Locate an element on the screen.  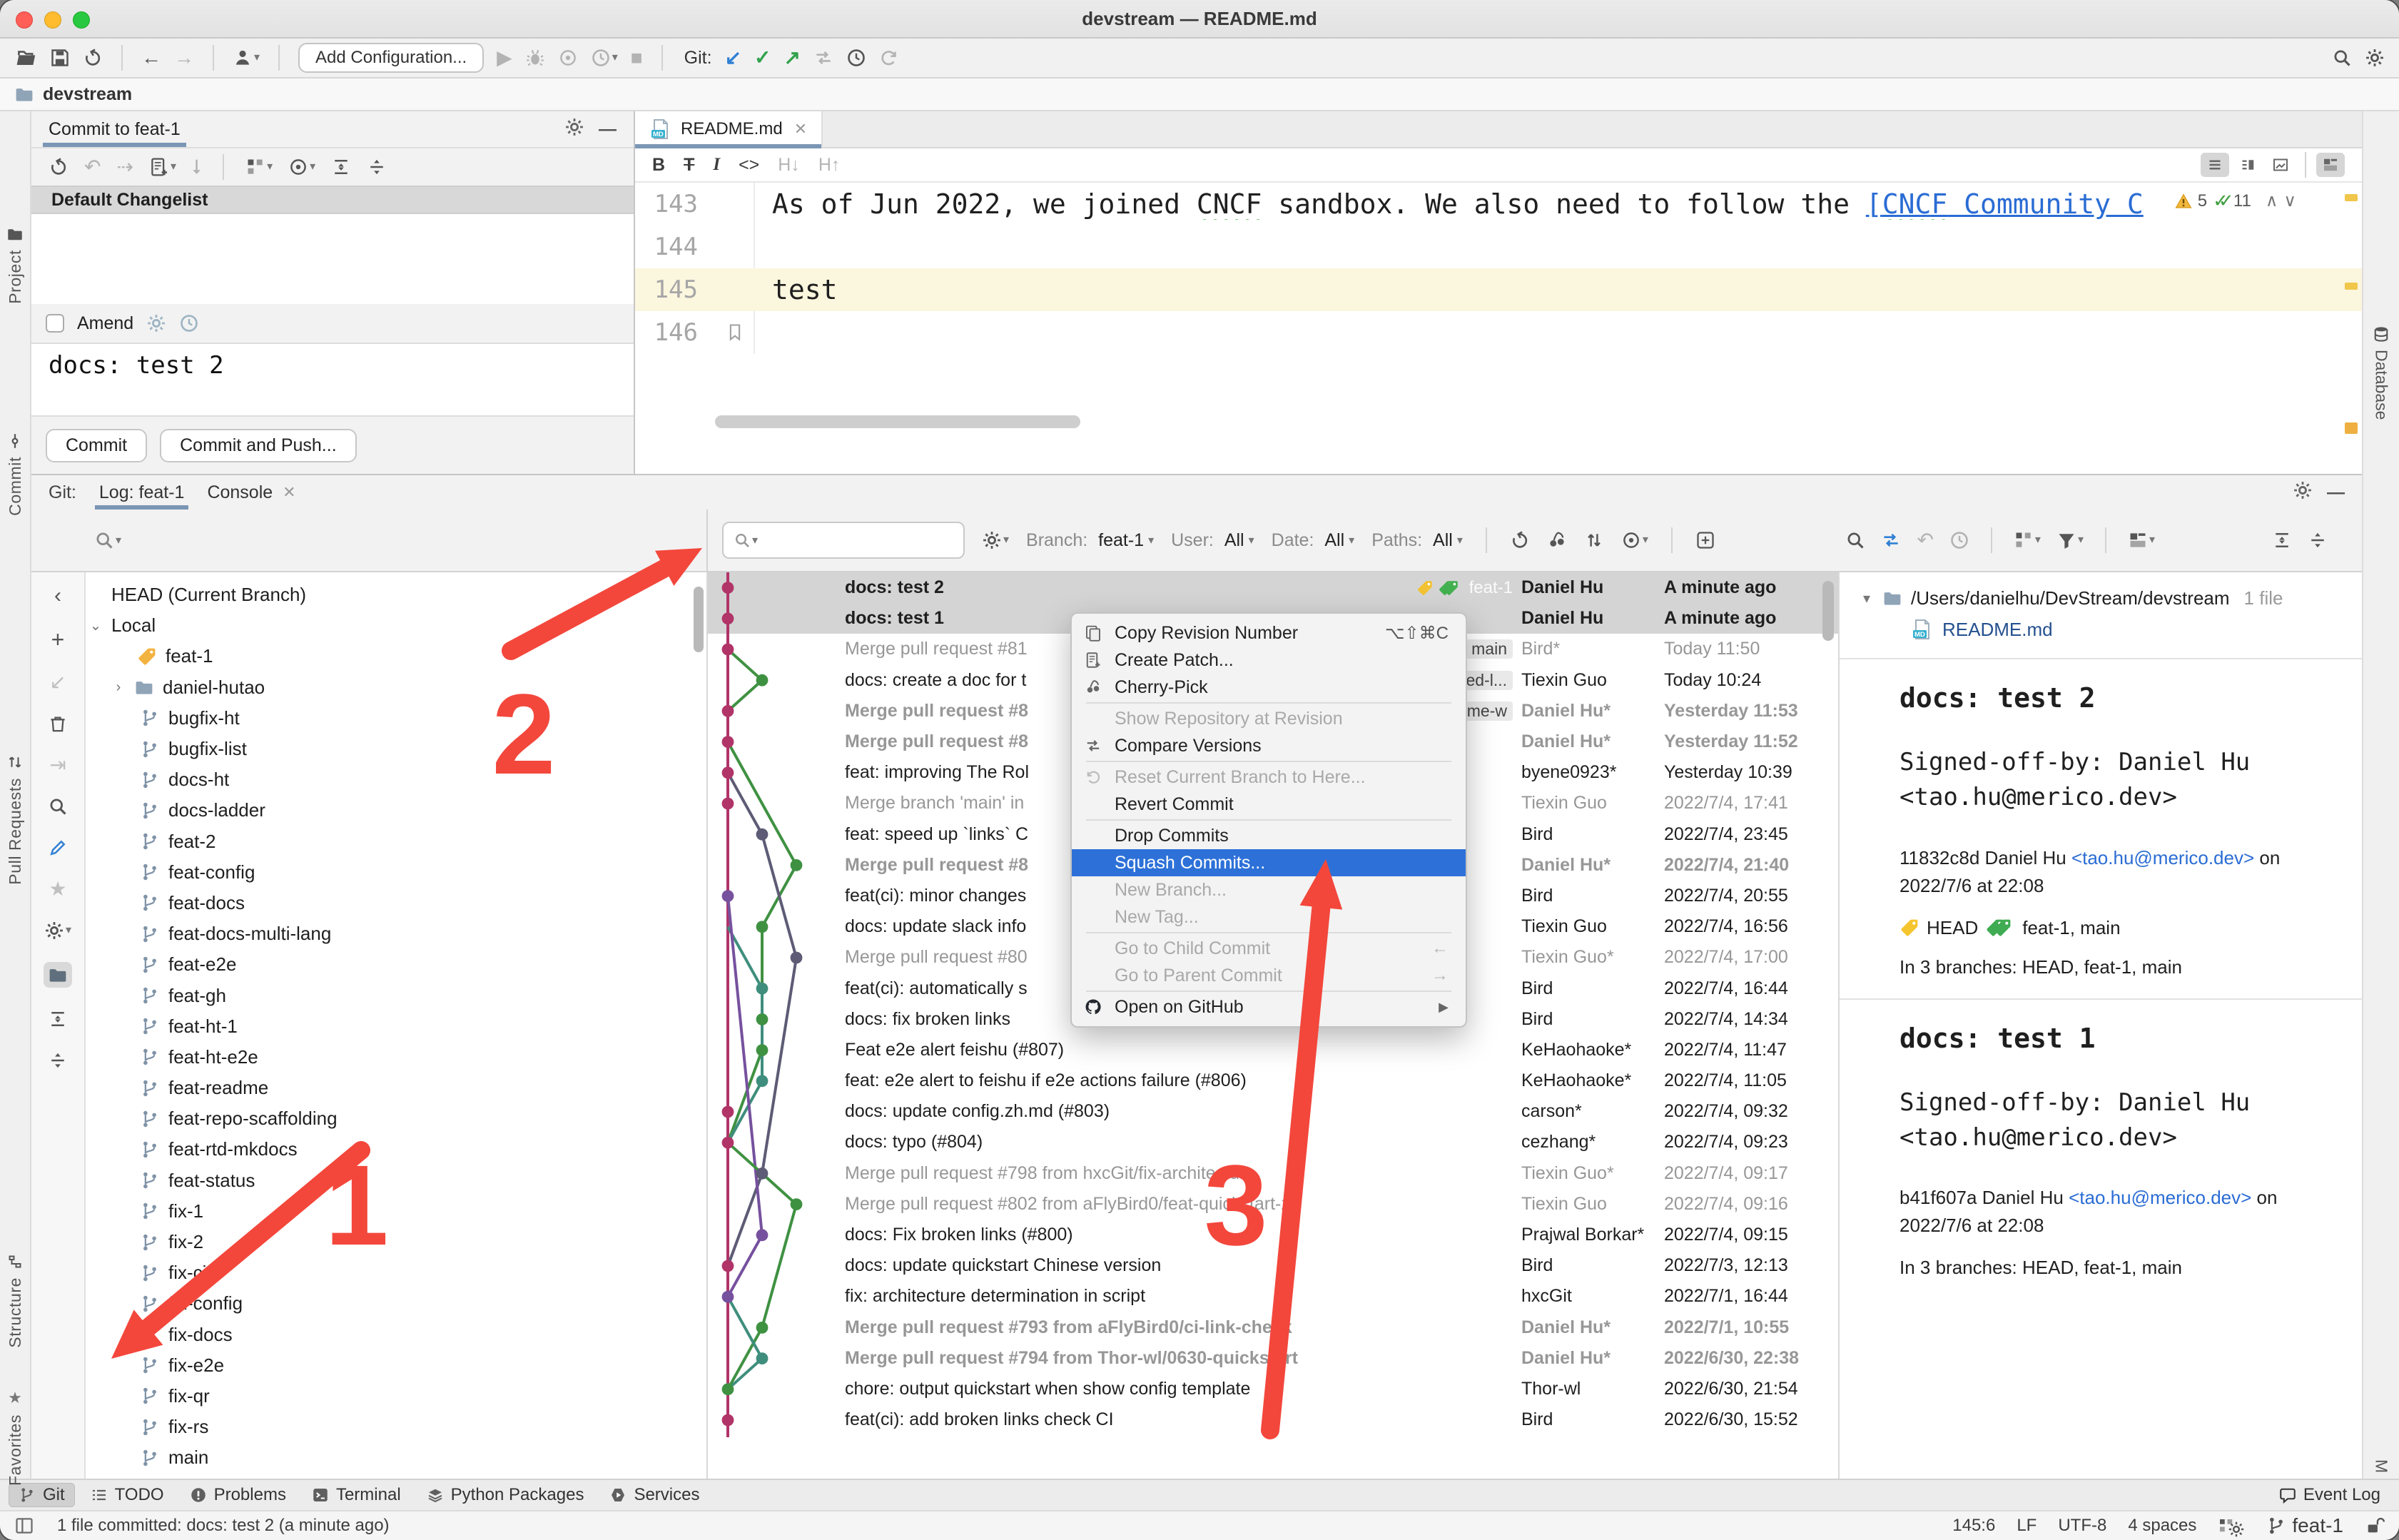
annotations-icon is located at coordinates (2231, 1526).